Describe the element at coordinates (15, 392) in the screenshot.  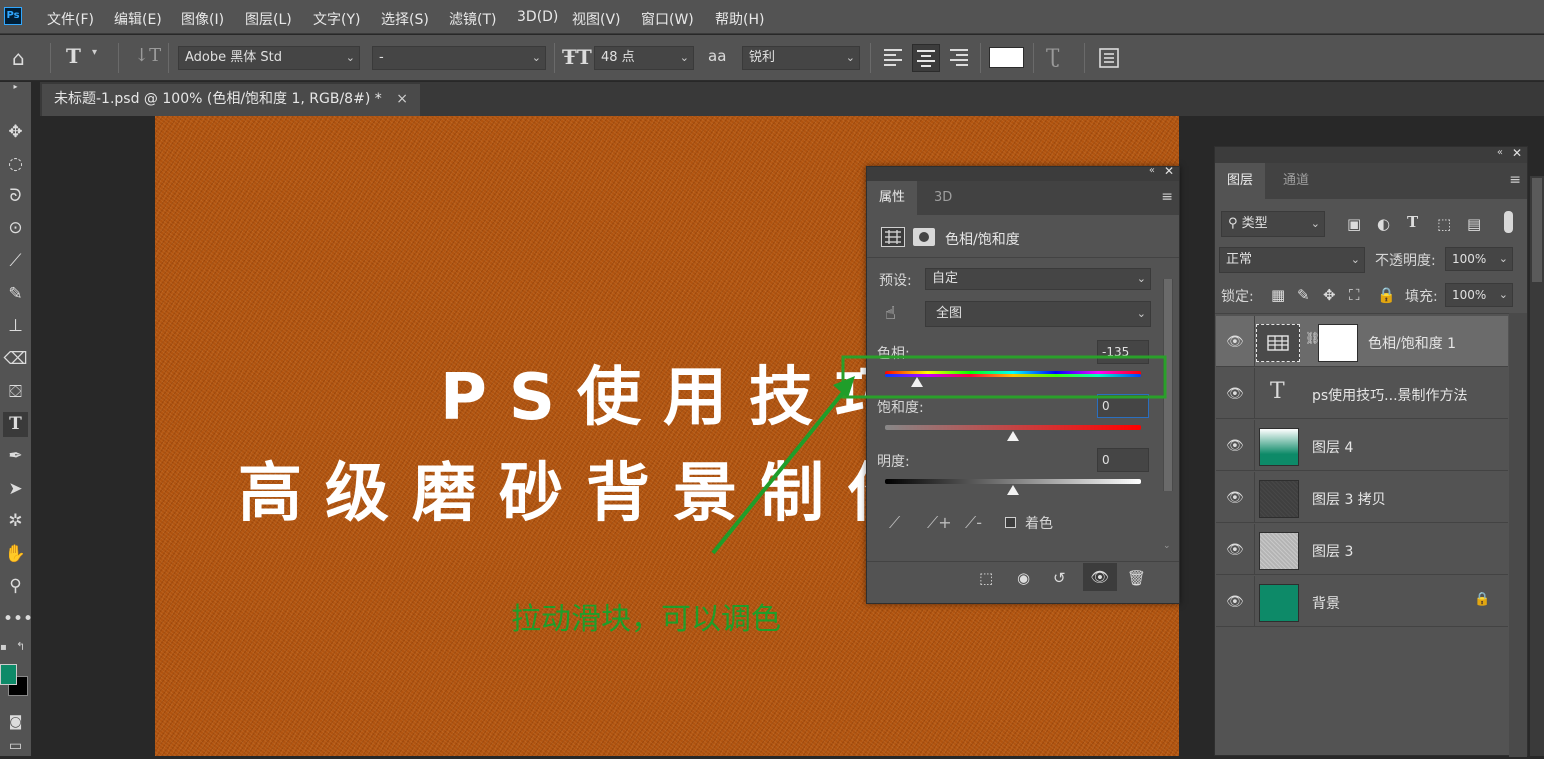
I see `paint-bucket-tool-icon: ⛋` at that location.